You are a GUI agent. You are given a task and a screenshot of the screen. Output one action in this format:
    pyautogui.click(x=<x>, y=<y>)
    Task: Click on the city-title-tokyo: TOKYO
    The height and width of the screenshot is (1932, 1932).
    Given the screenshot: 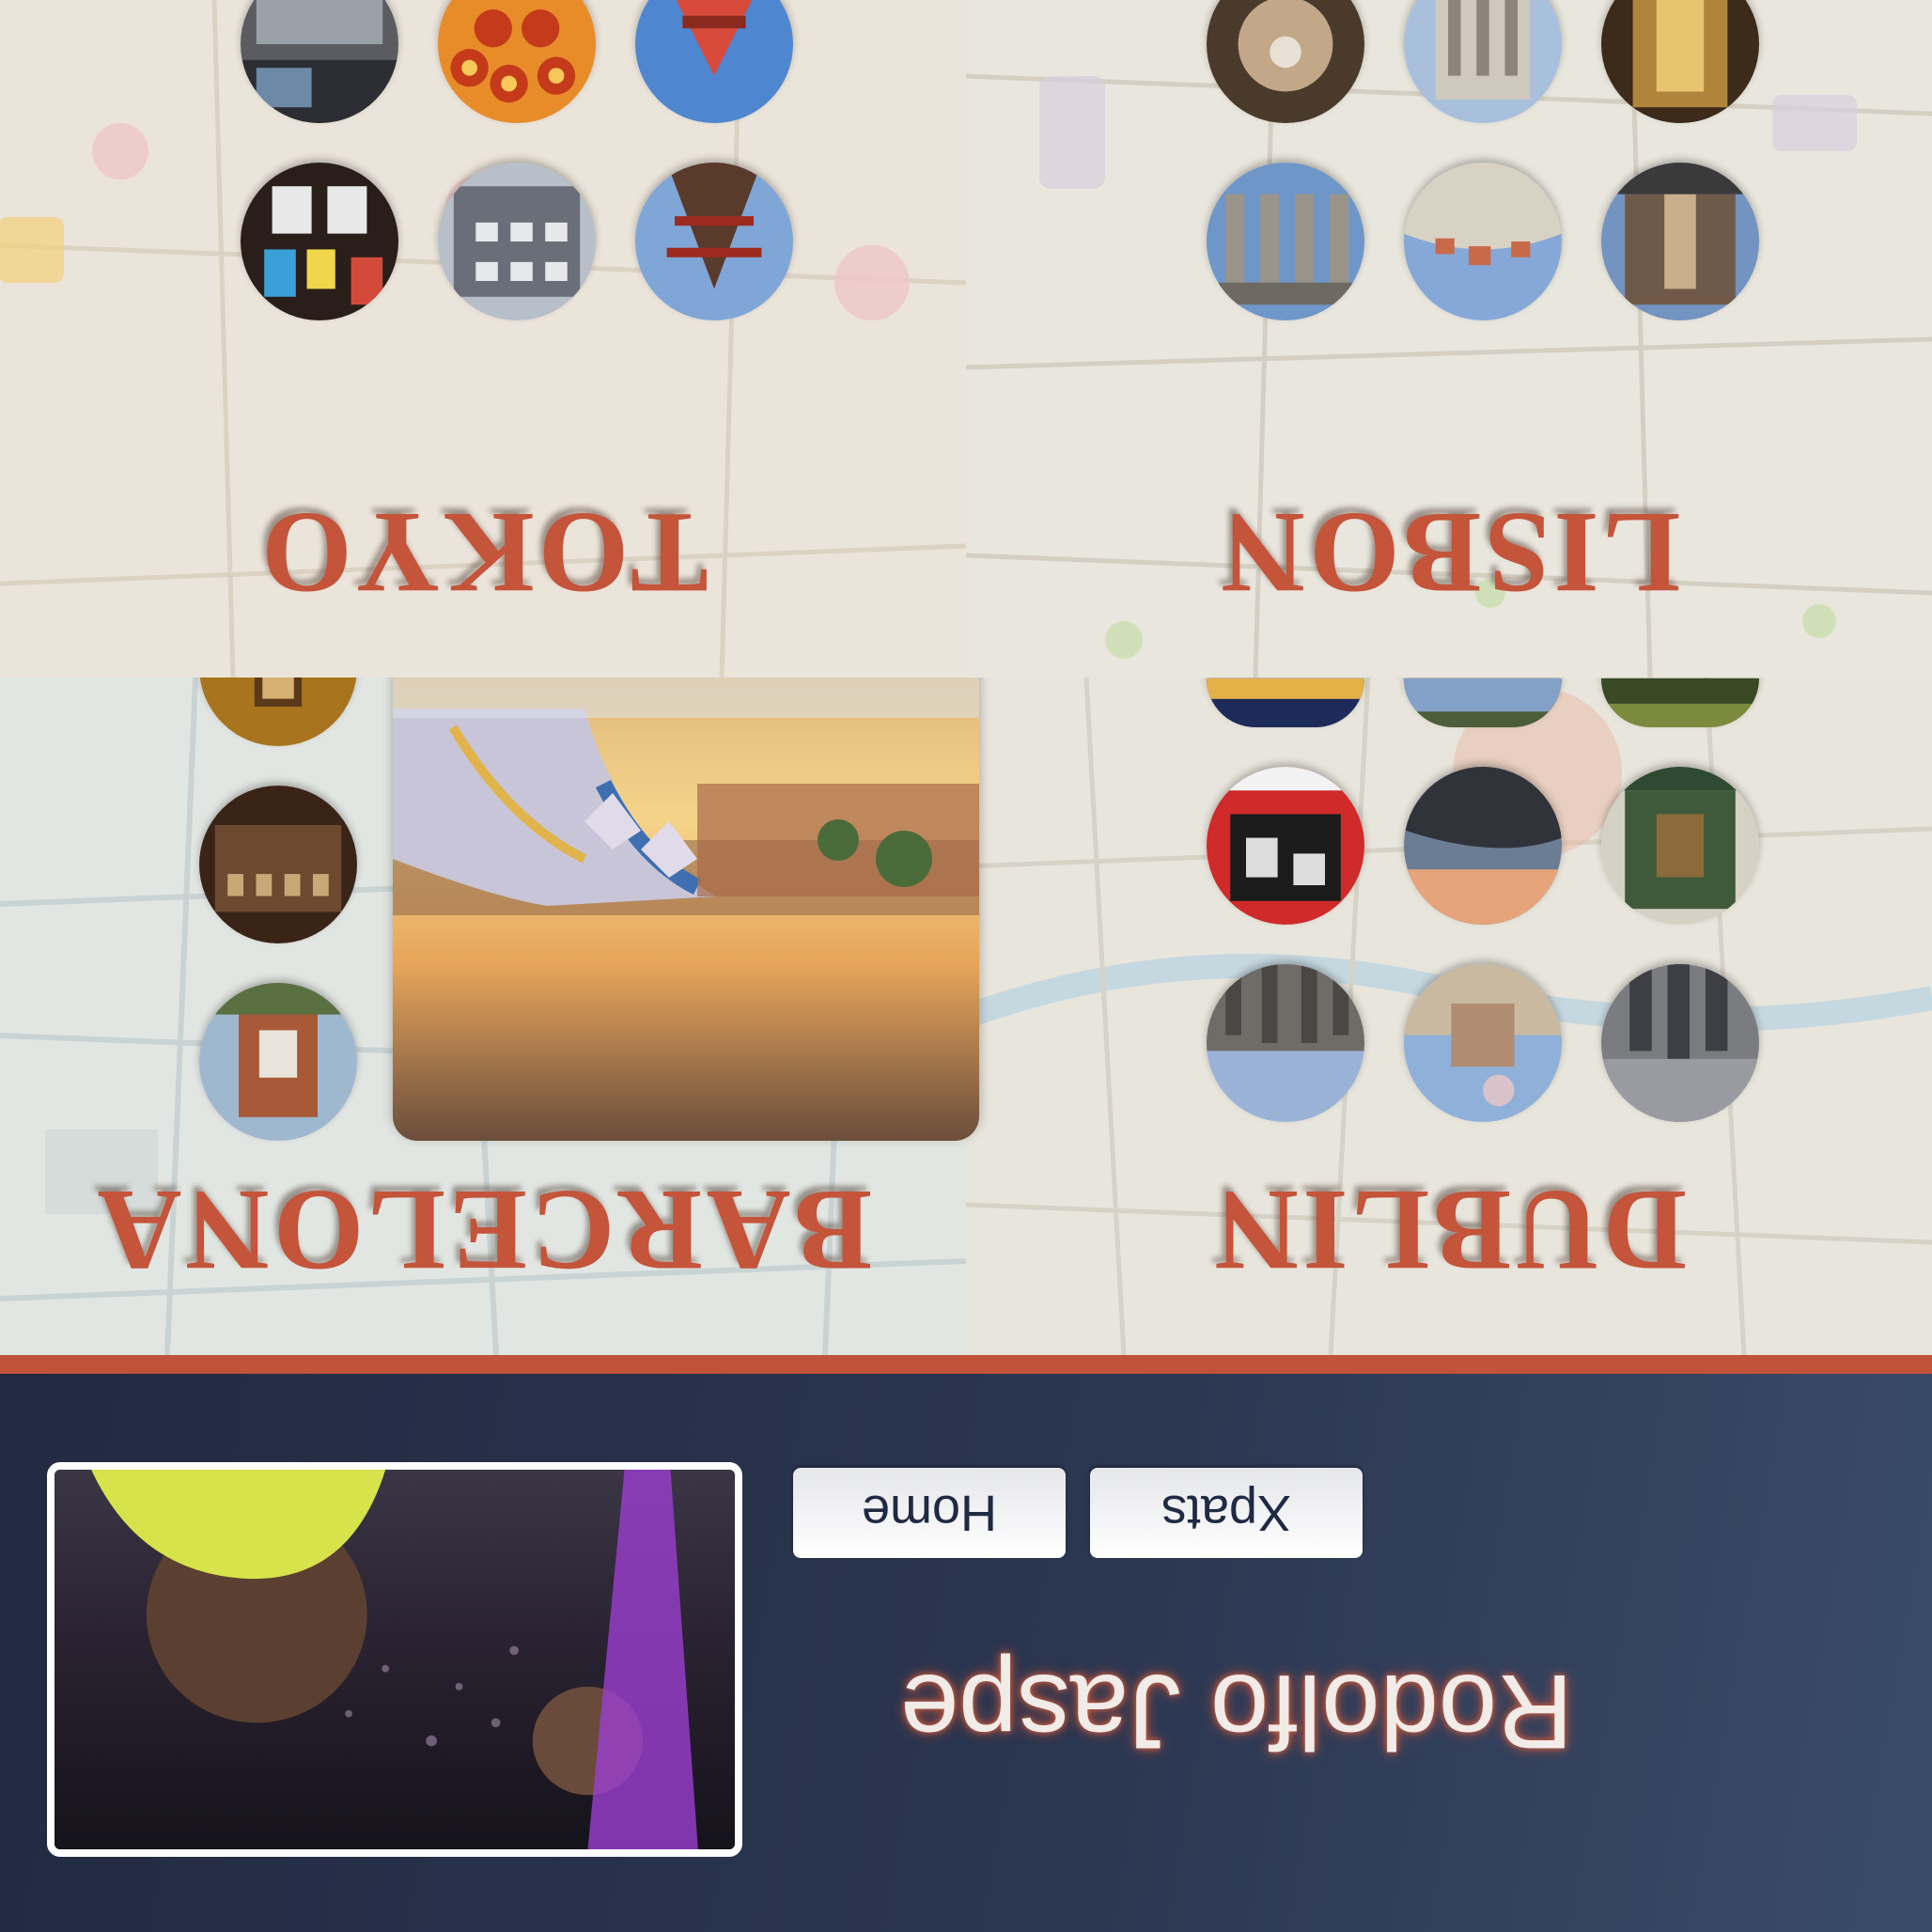 What is the action you would take?
    pyautogui.click(x=483, y=553)
    